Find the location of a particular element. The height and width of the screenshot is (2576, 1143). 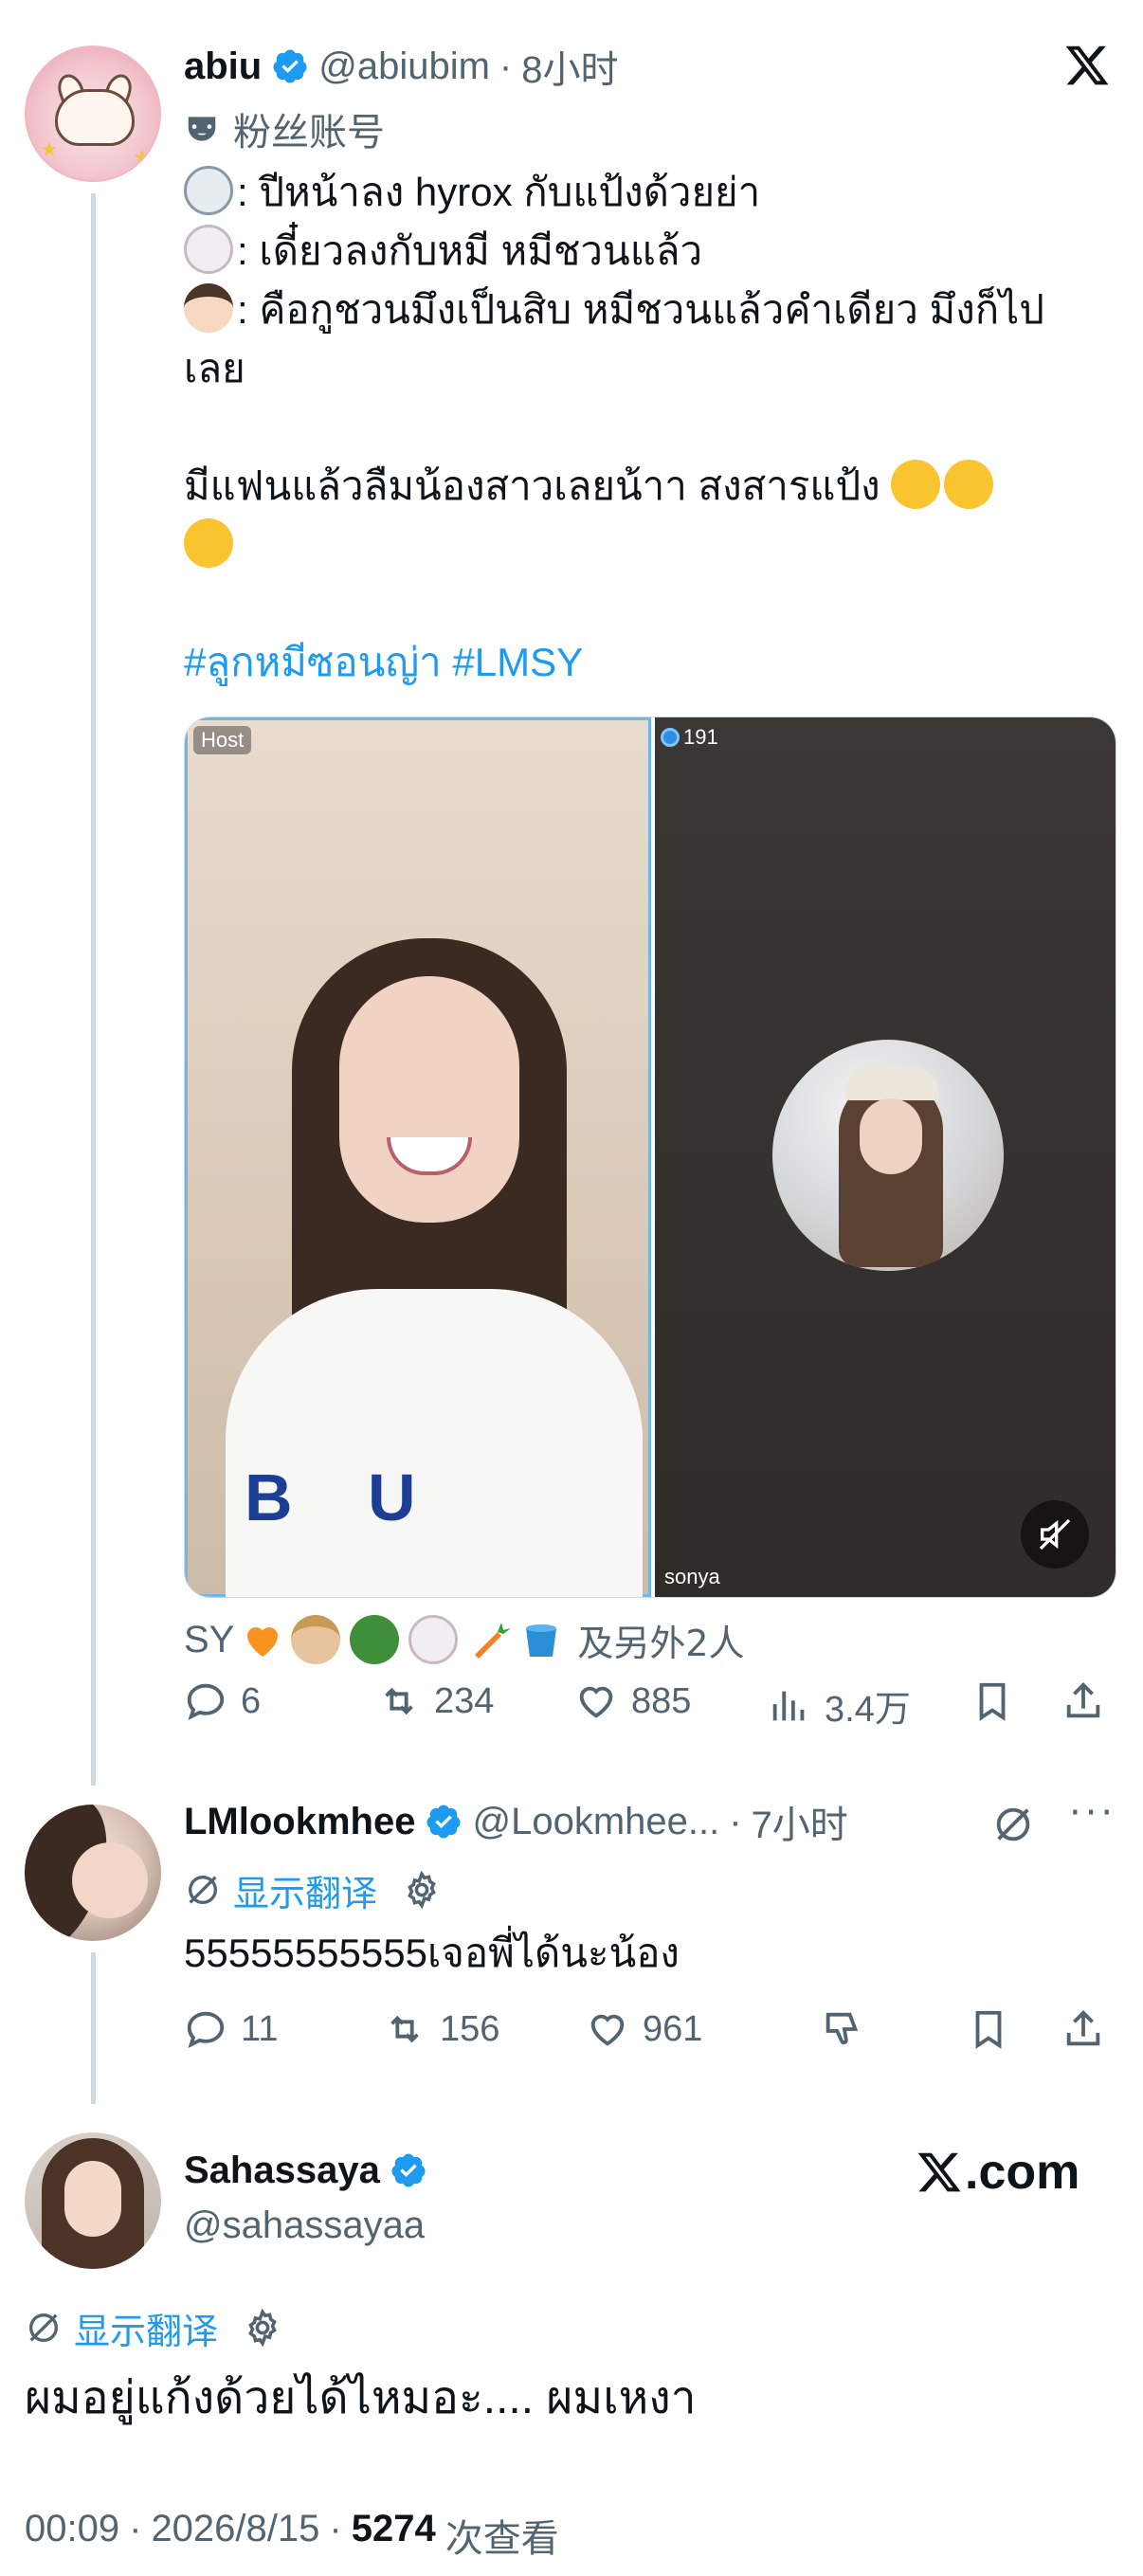

retweet-button: 156 is located at coordinates (441, 2029).